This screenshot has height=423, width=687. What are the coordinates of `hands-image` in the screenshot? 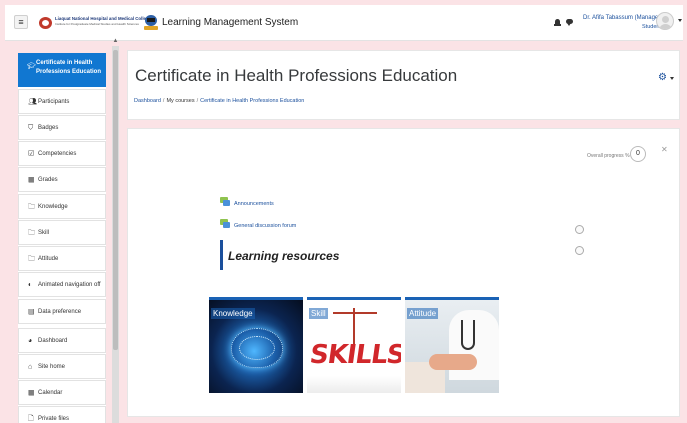 It's located at (453, 362).